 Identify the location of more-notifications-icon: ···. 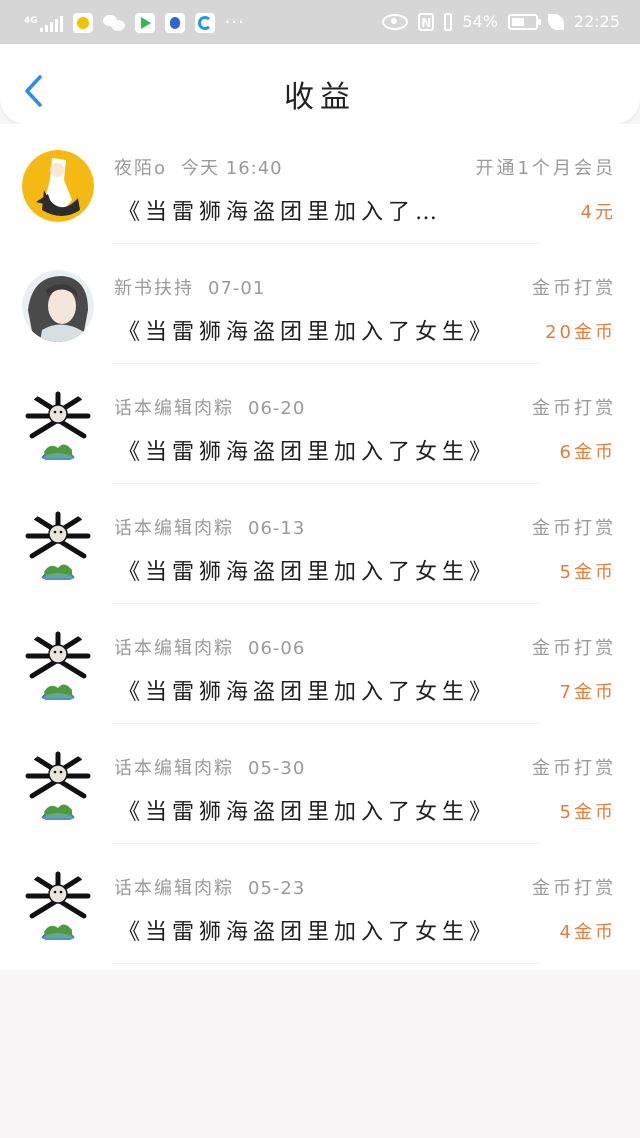
(234, 22).